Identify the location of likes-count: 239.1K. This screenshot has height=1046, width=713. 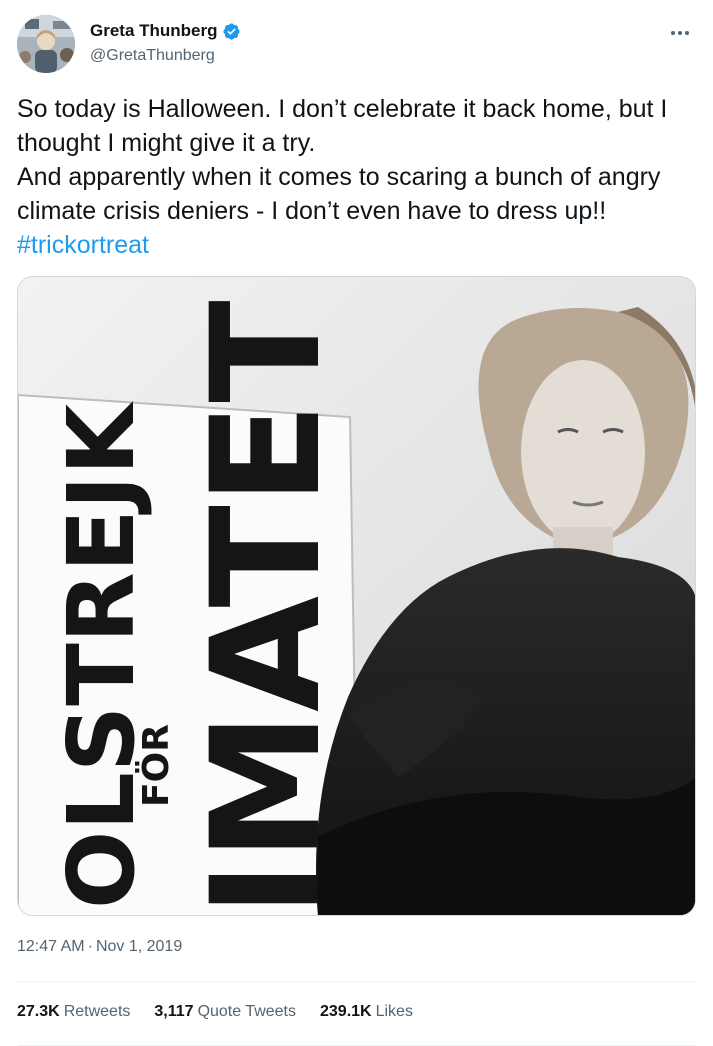
(346, 1011).